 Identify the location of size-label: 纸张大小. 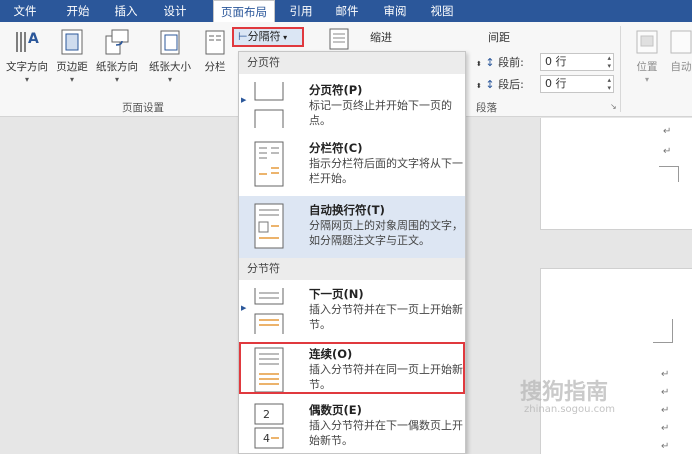
(170, 67).